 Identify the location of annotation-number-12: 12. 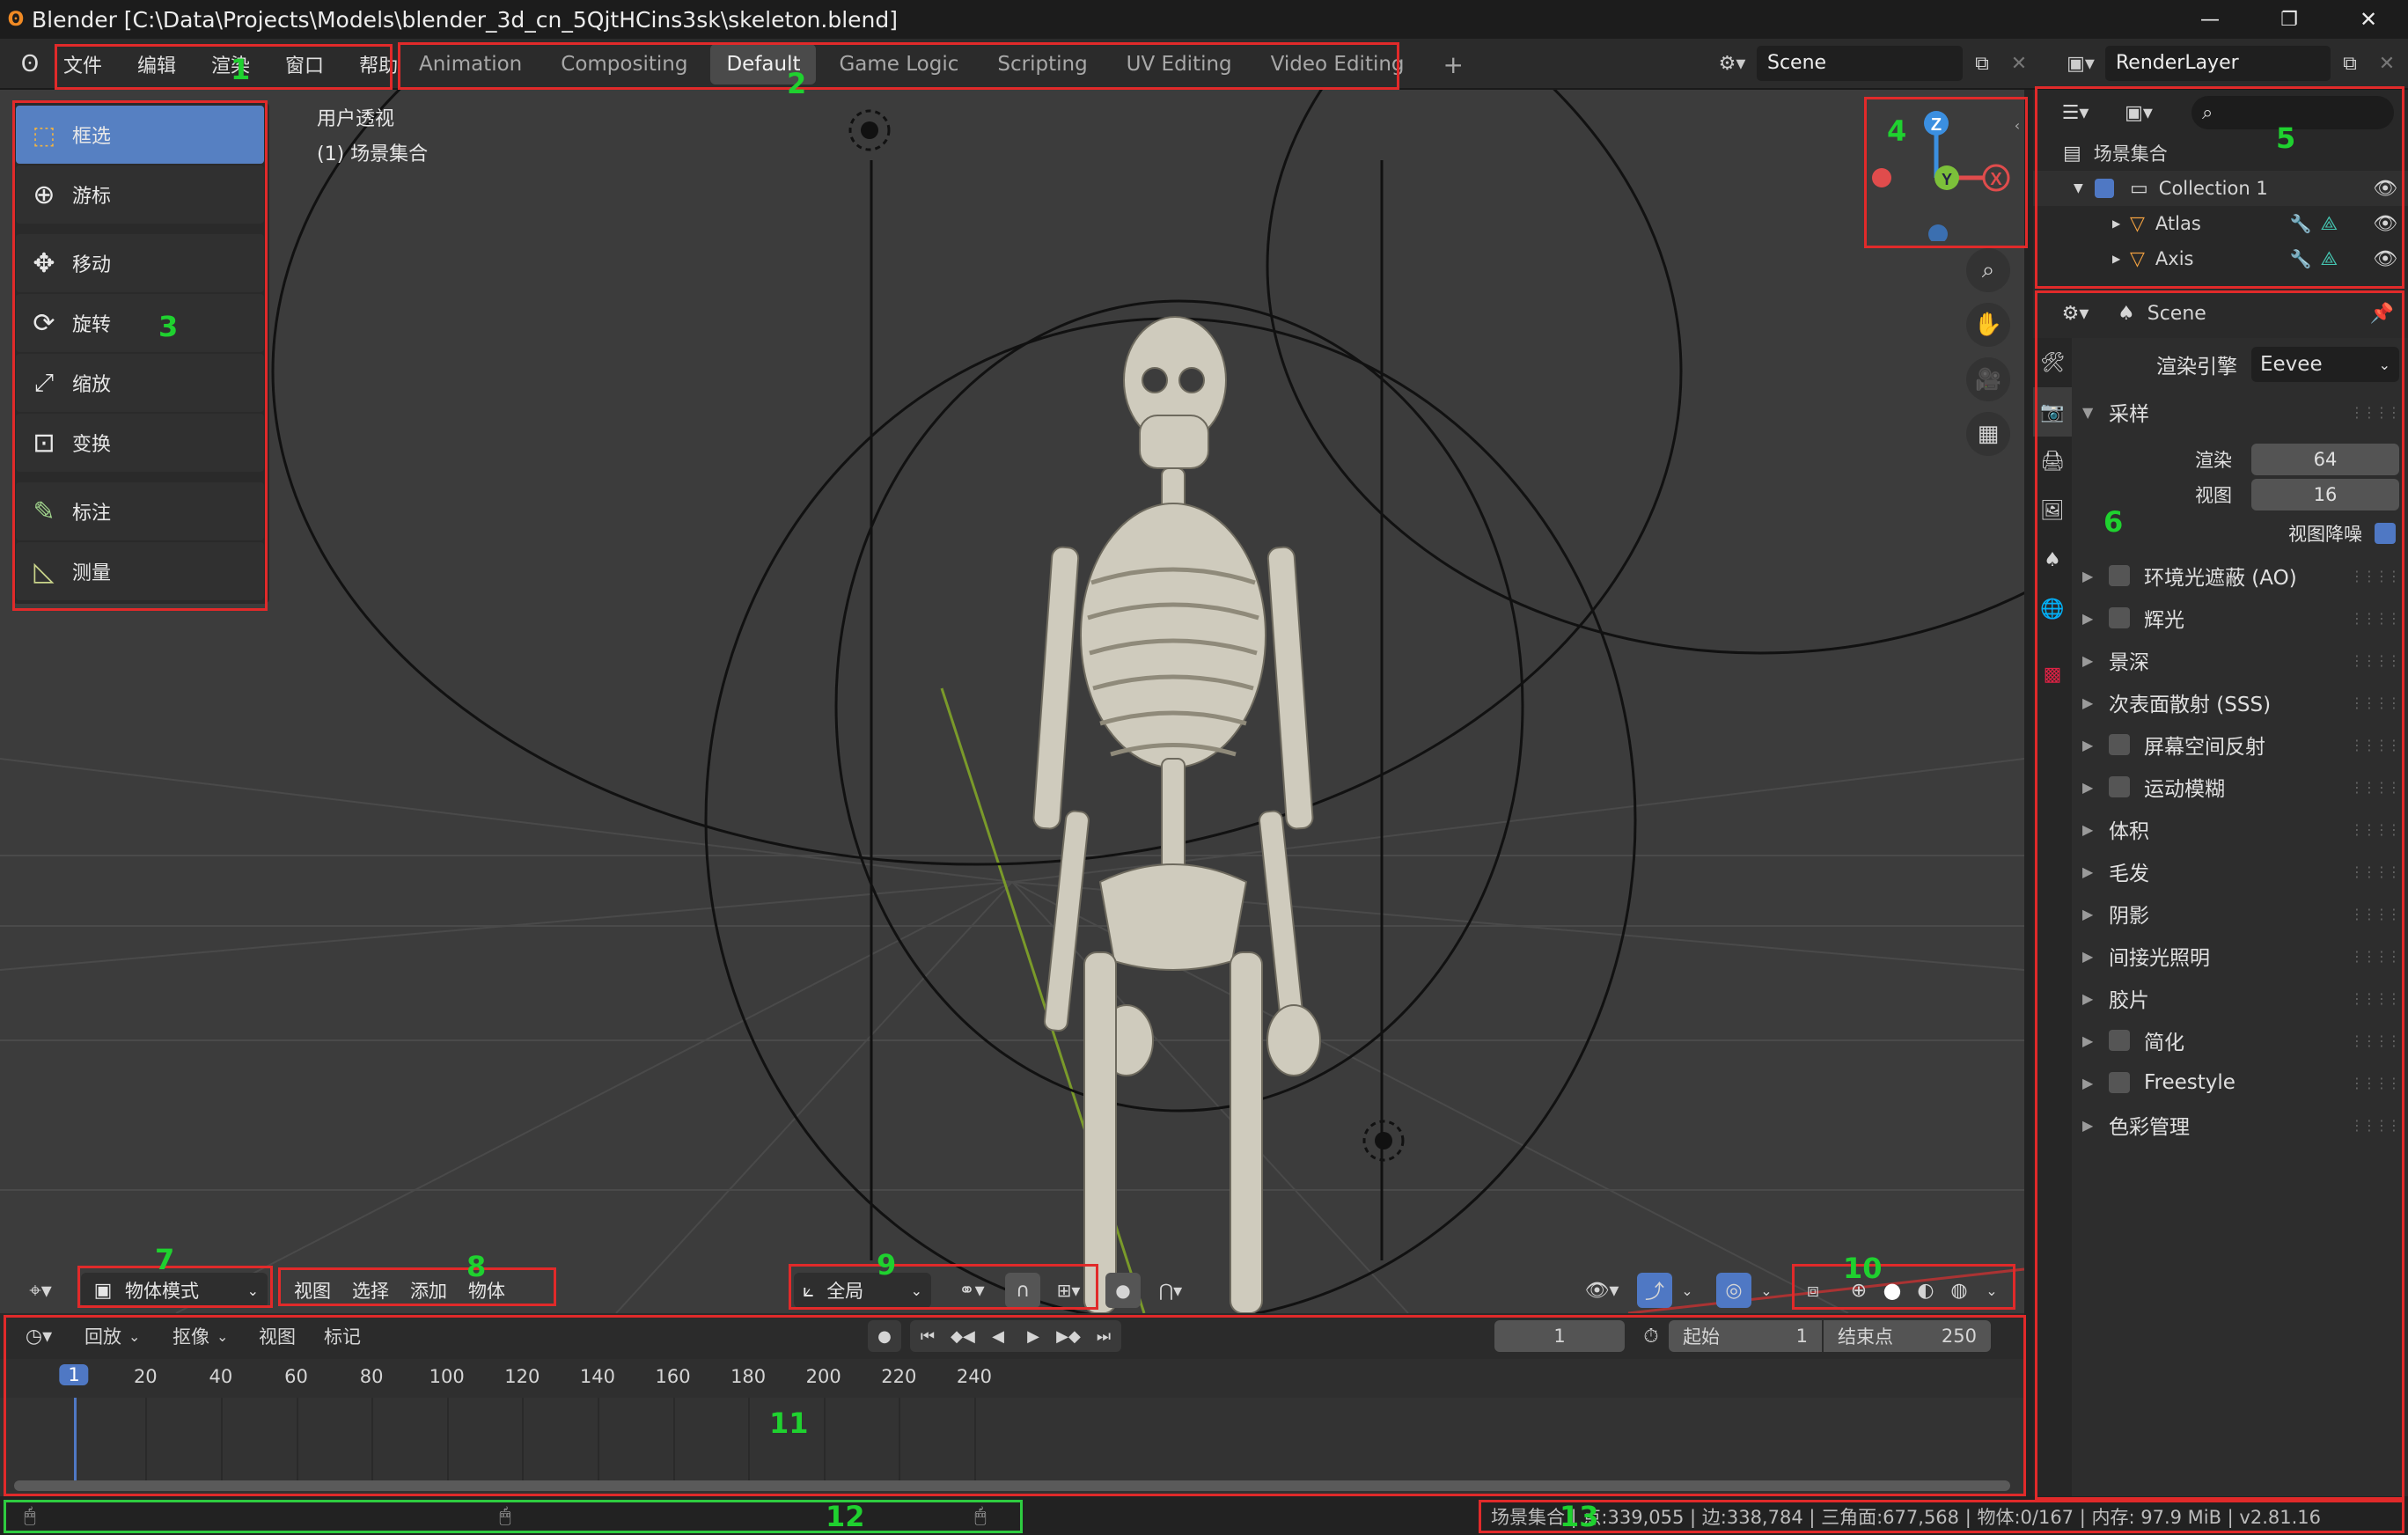
(845, 1516).